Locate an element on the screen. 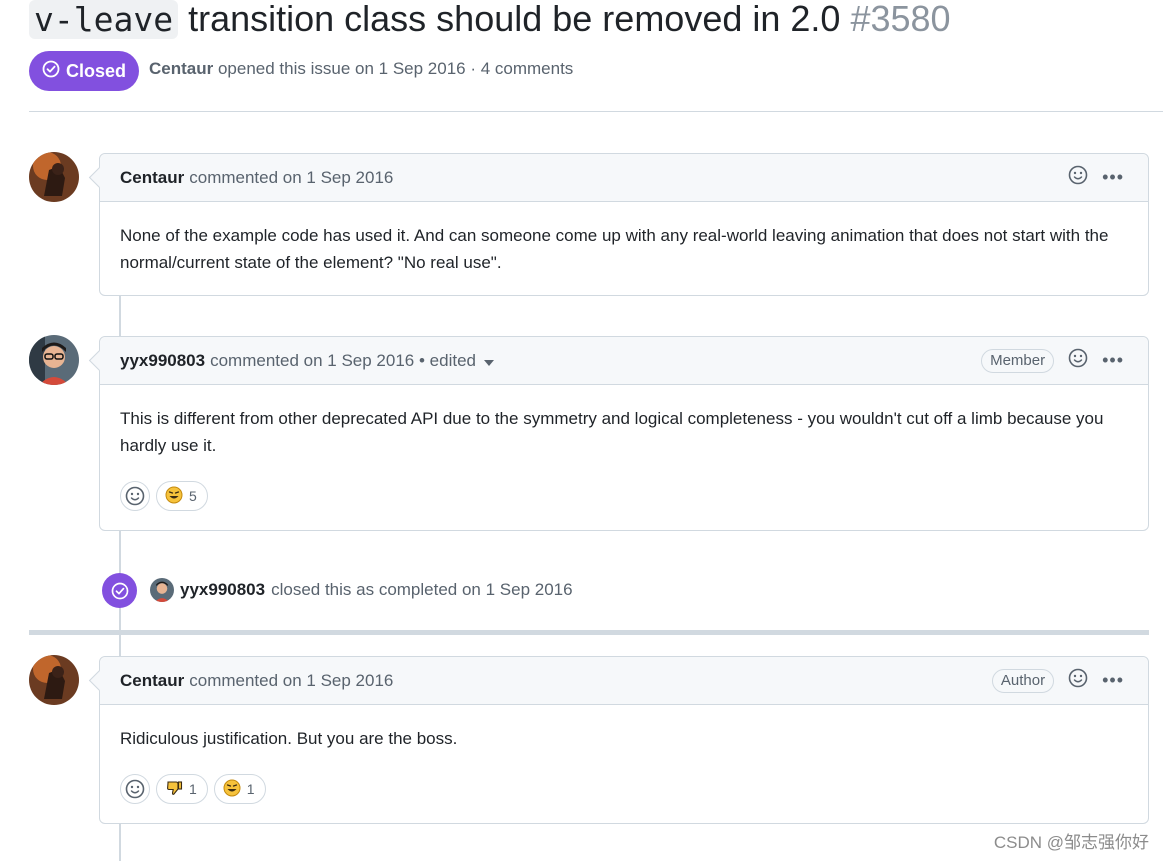 The image size is (1163, 861). comment-author: yyx990803 is located at coordinates (162, 361).